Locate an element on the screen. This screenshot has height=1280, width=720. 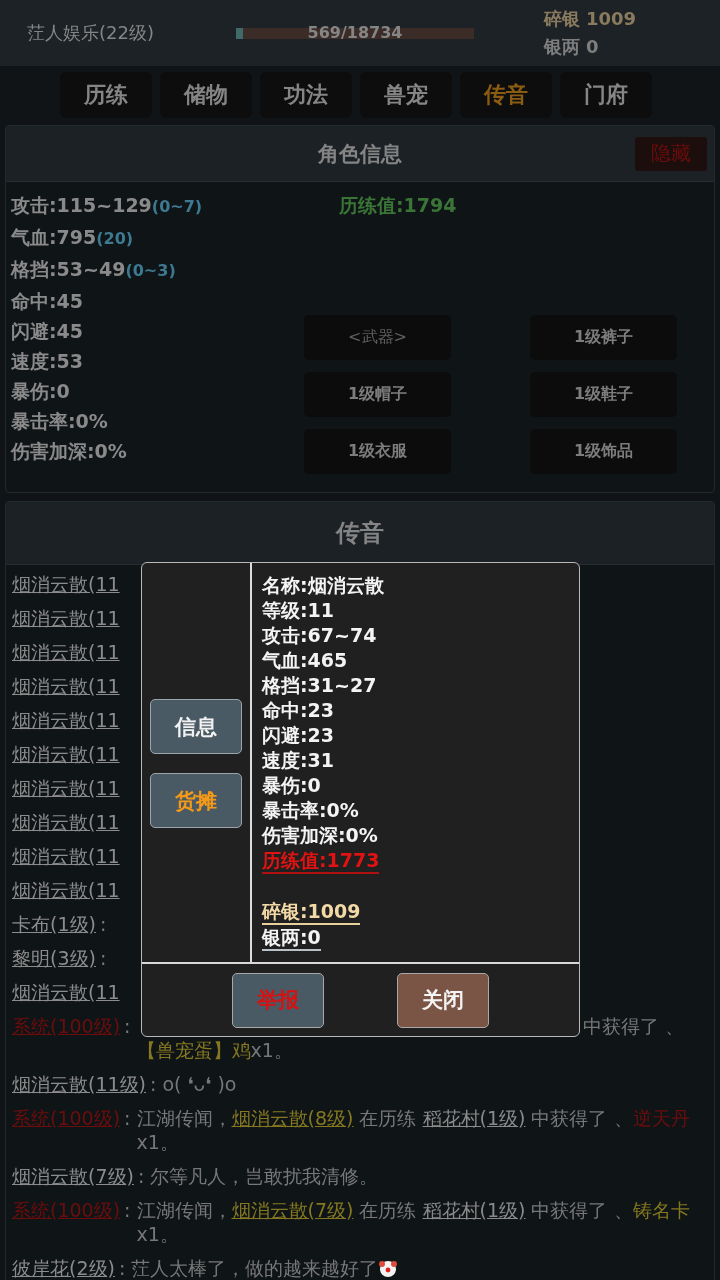
info-text: 命中:23 is located at coordinates (298, 710).